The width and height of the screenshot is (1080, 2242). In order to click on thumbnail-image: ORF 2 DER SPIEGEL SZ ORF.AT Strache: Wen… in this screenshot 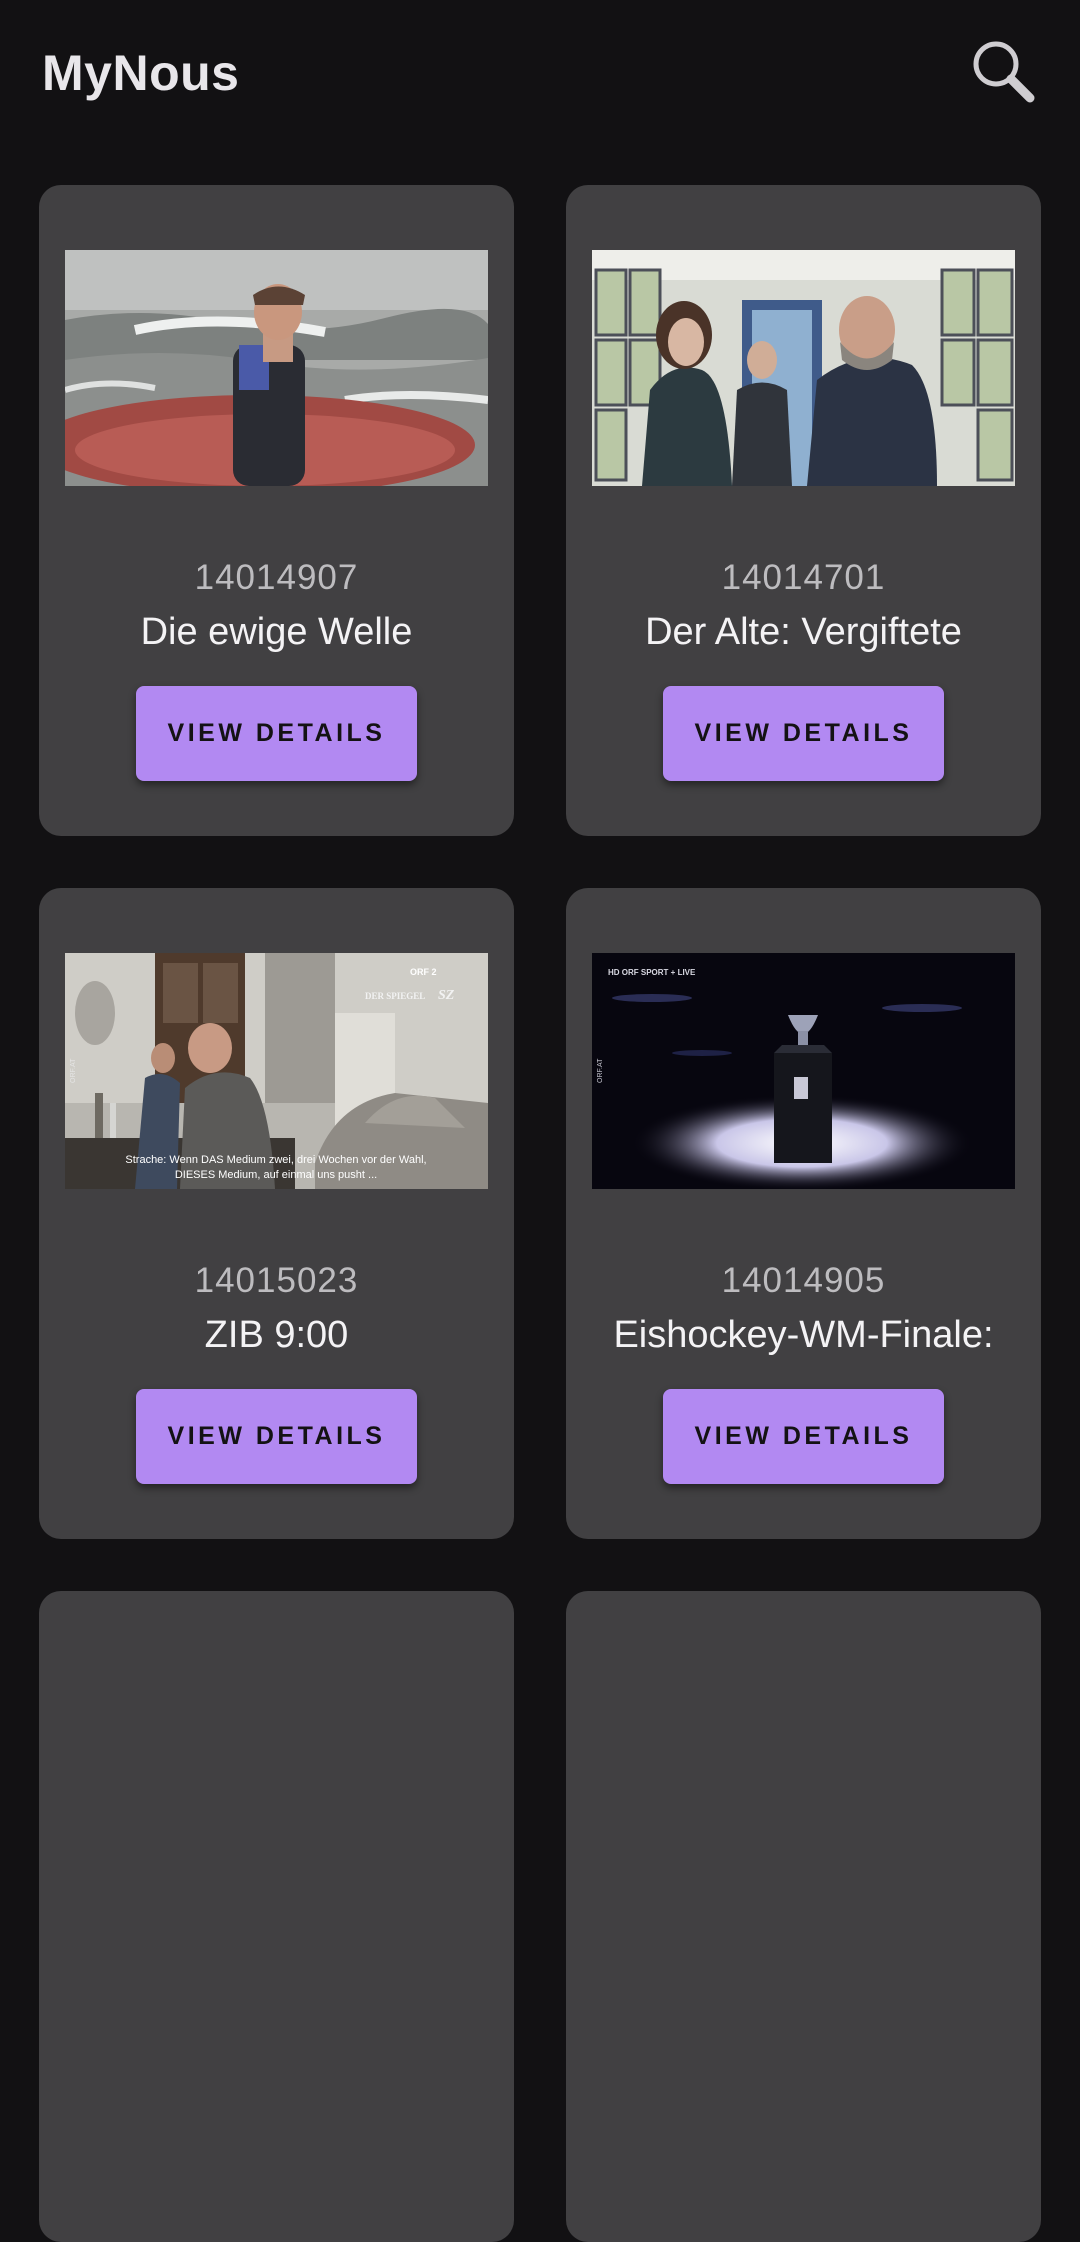, I will do `click(276, 1071)`.